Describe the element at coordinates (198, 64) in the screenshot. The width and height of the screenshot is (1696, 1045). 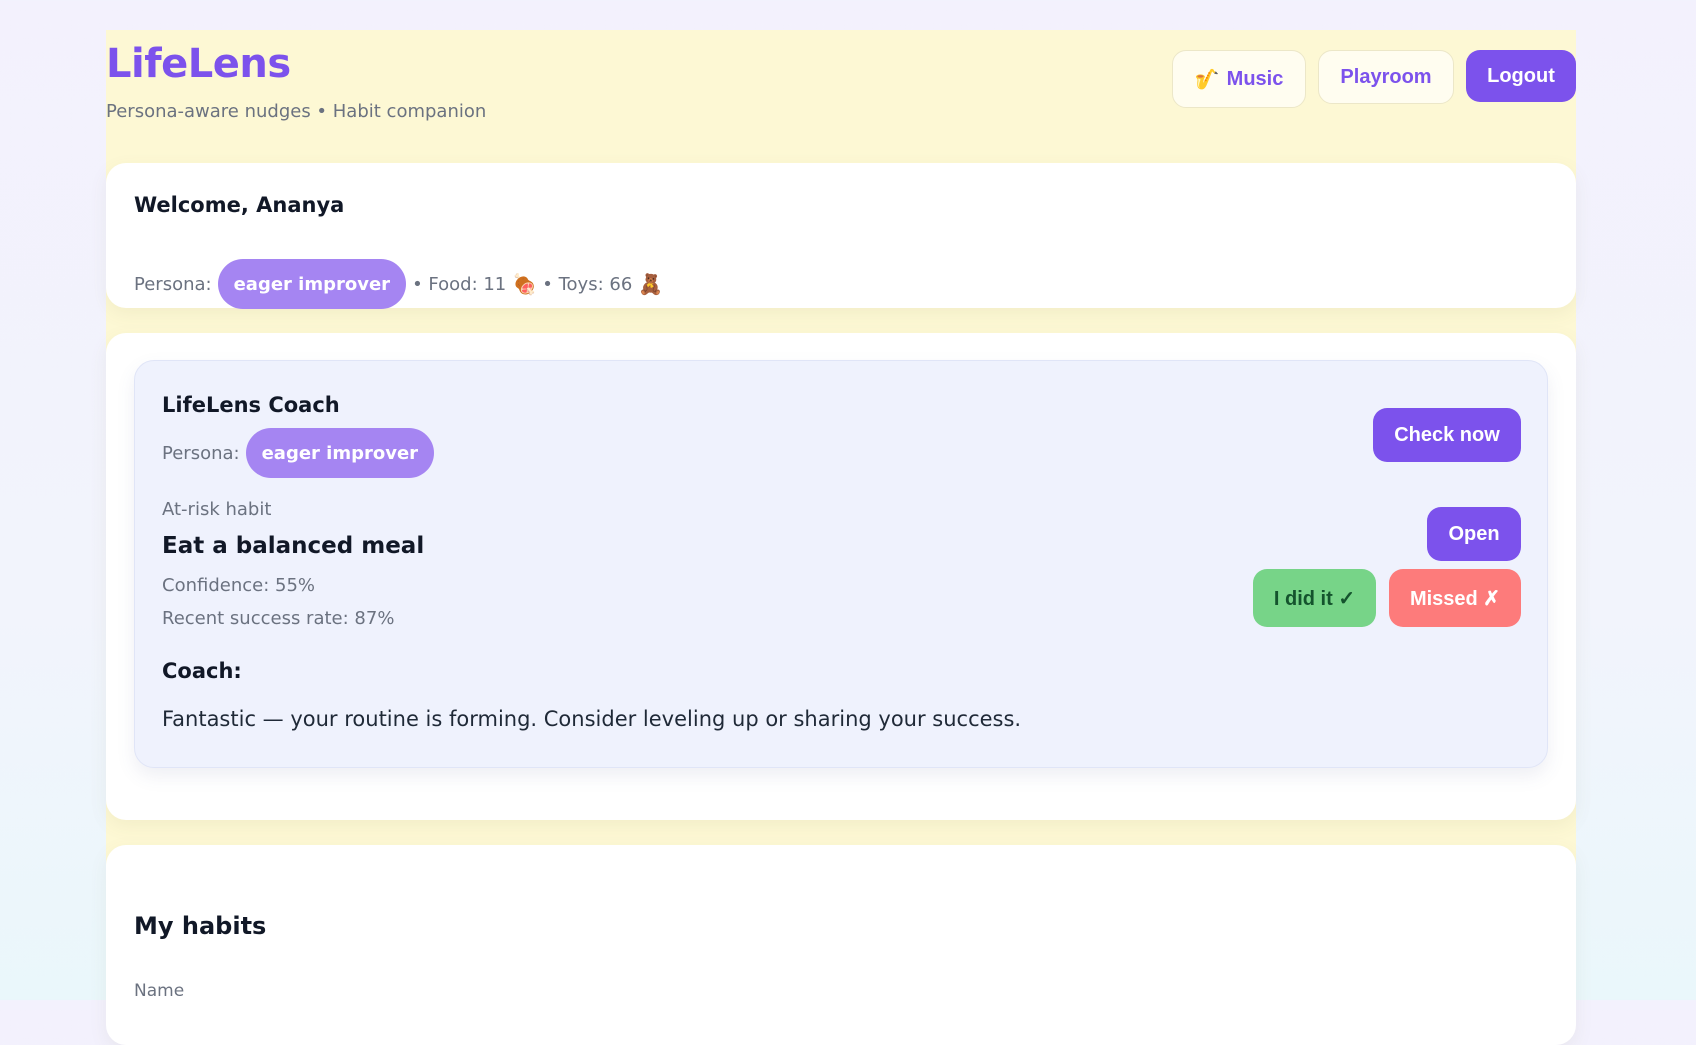
I see `app-title: LifeLens` at that location.